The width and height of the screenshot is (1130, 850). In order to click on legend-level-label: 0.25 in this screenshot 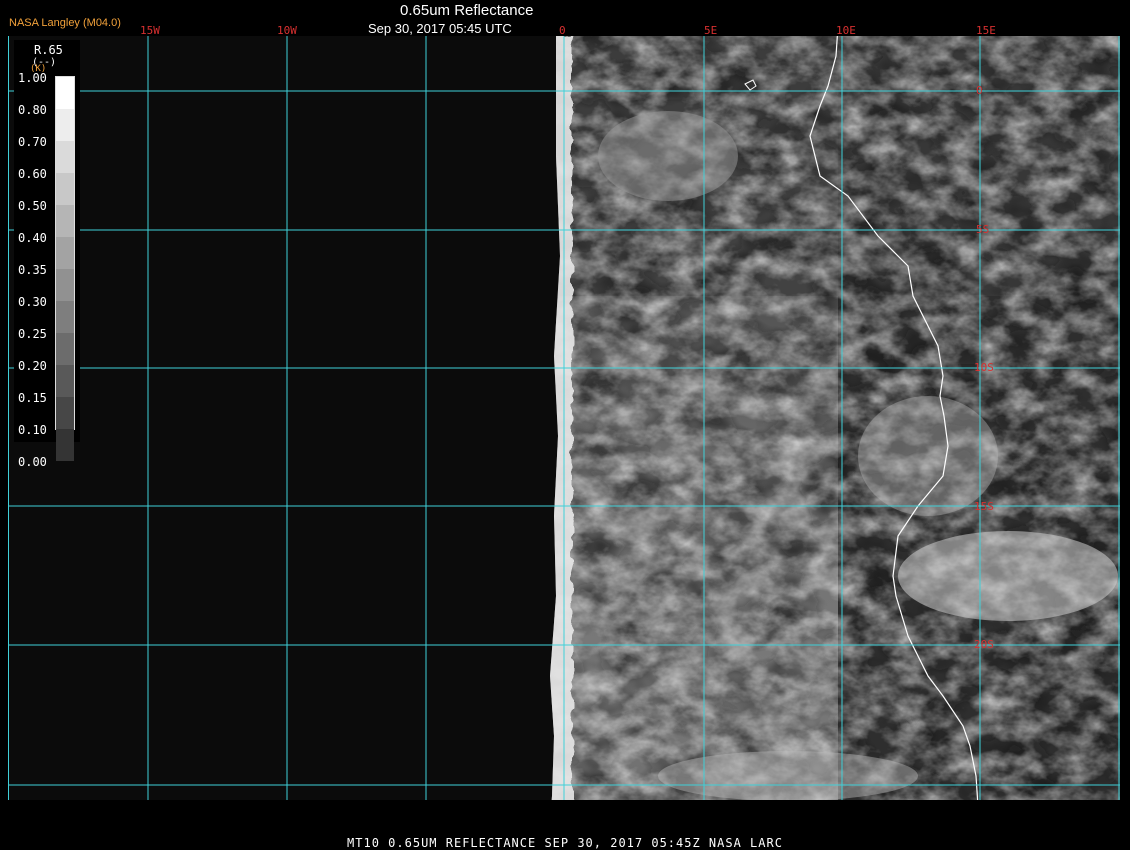, I will do `click(32, 334)`.